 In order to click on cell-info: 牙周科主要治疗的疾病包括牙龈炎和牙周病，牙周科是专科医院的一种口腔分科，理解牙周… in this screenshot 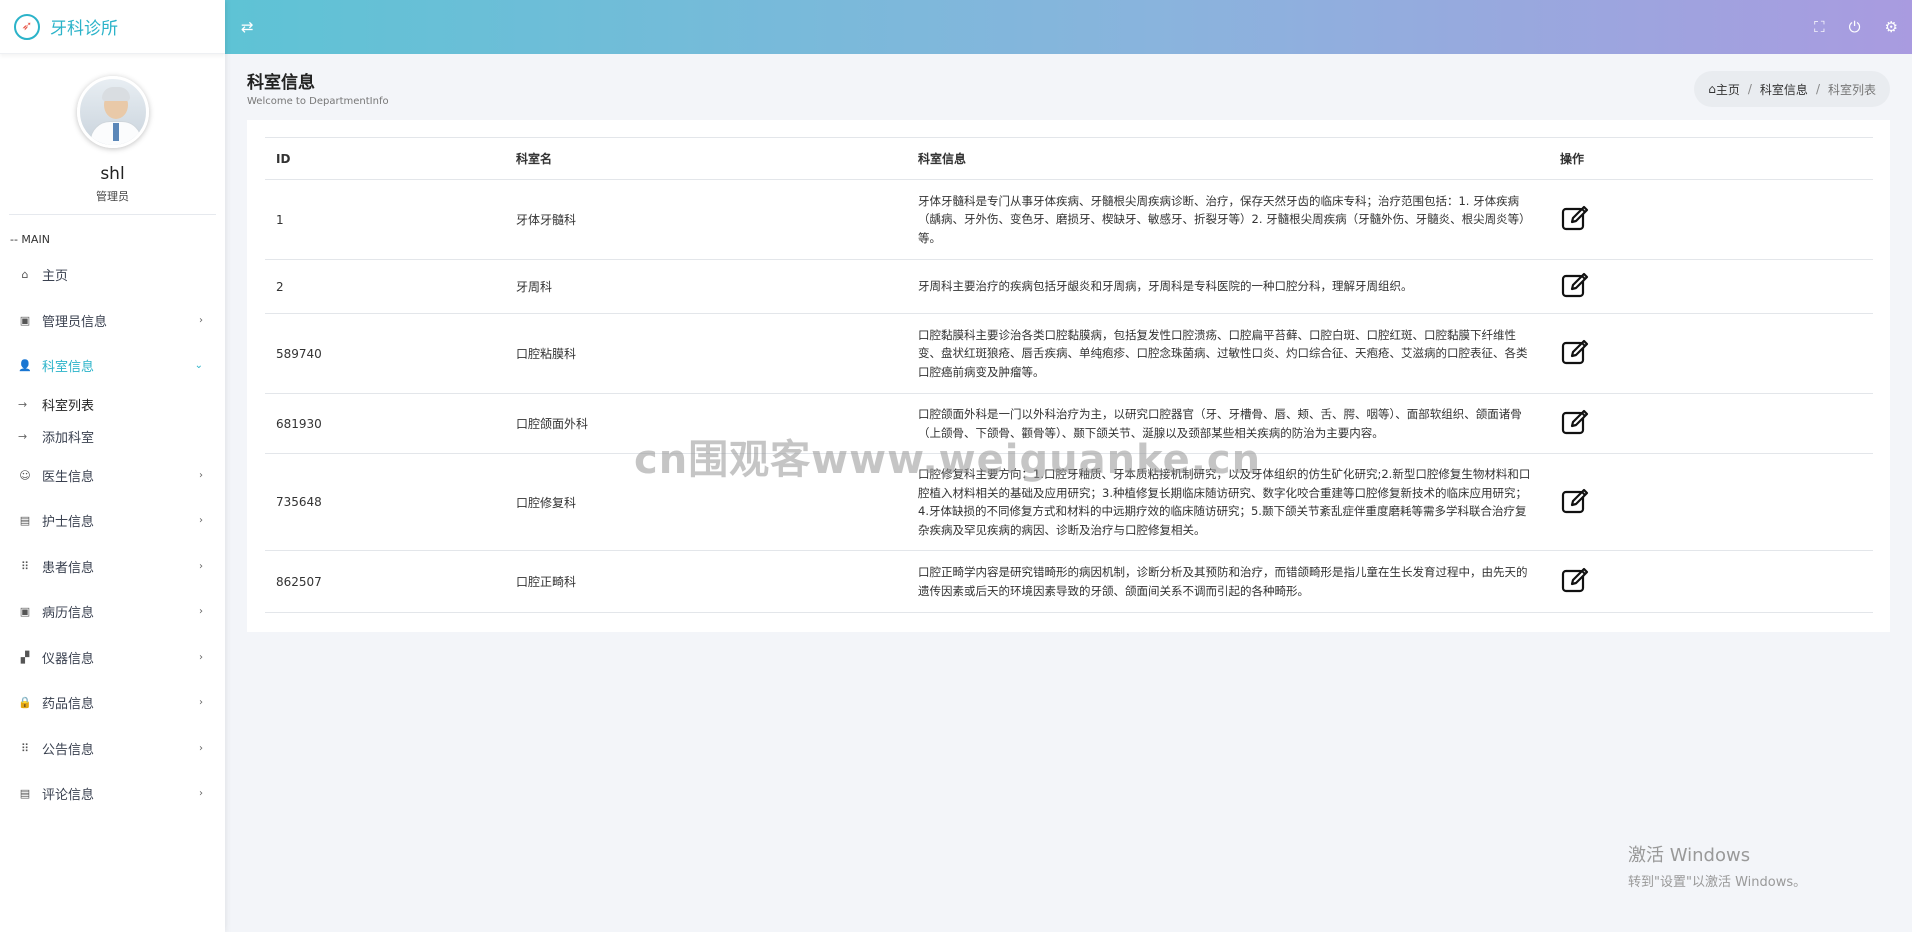, I will do `click(1228, 286)`.